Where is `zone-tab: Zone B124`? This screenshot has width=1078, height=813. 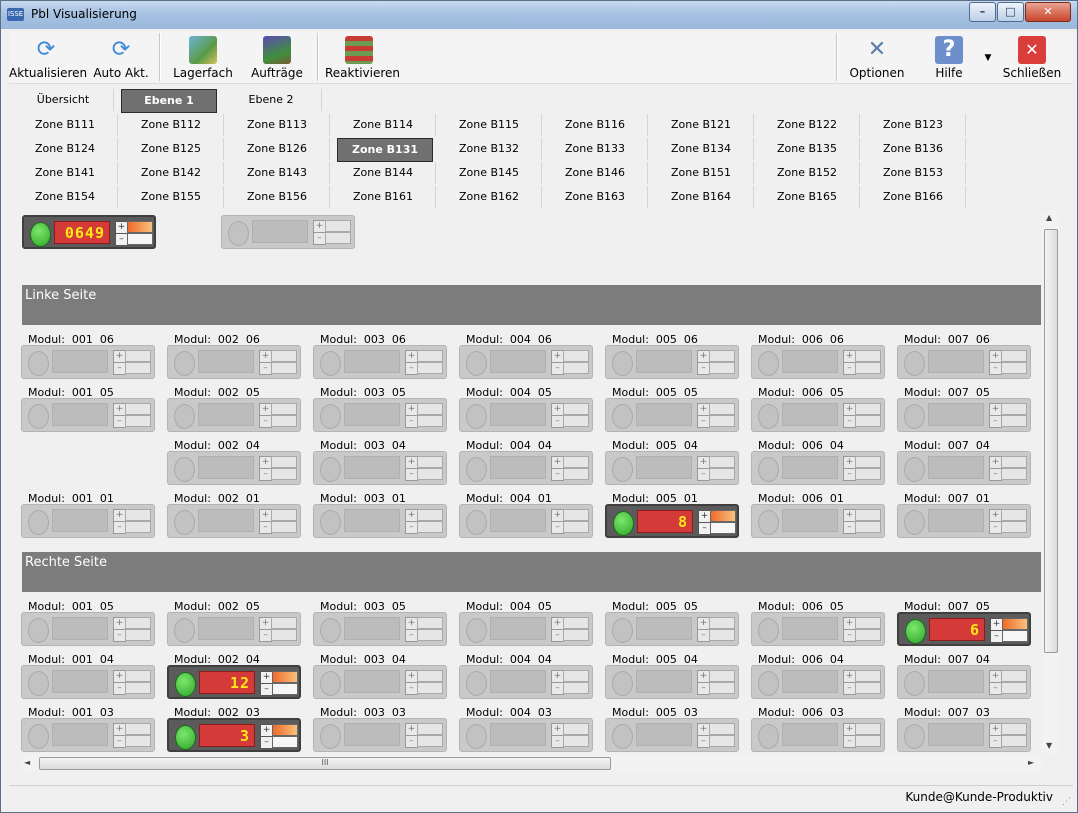 zone-tab: Zone B124 is located at coordinates (65, 149).